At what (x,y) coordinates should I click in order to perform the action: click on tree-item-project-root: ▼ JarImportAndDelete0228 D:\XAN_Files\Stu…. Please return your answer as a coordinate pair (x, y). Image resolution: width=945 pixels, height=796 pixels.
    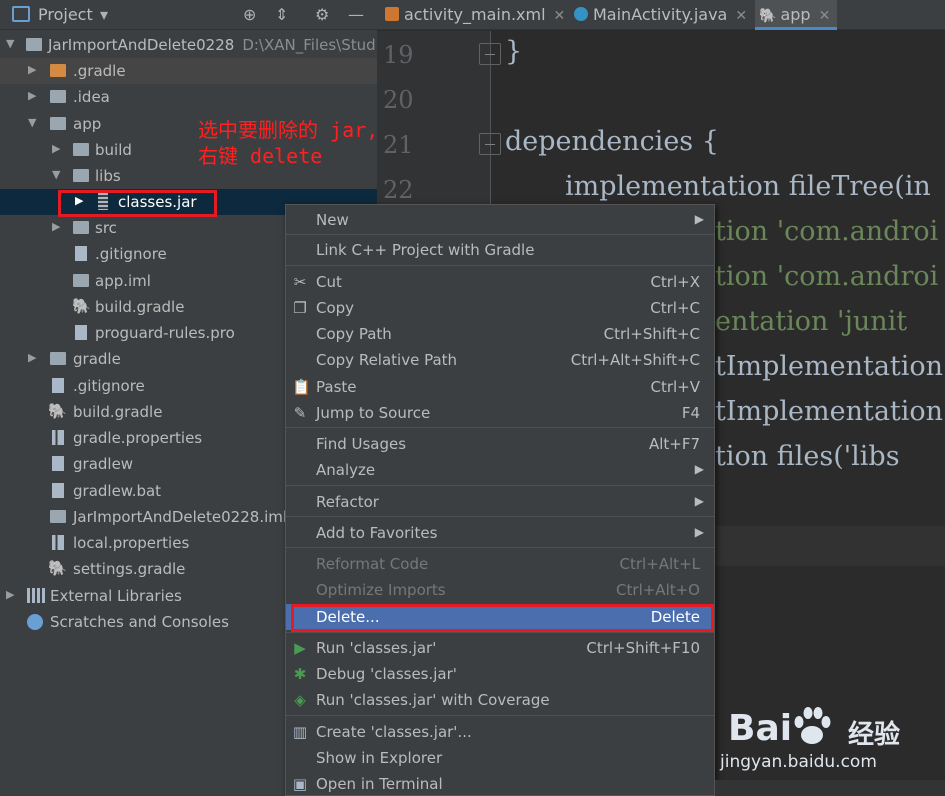
    Looking at the image, I should click on (188, 45).